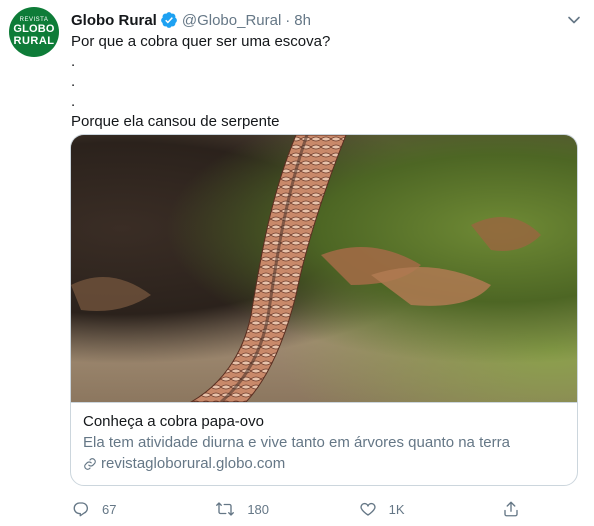  What do you see at coordinates (175, 121) in the screenshot?
I see `tweet-line: Porque ela cansou de serpente` at bounding box center [175, 121].